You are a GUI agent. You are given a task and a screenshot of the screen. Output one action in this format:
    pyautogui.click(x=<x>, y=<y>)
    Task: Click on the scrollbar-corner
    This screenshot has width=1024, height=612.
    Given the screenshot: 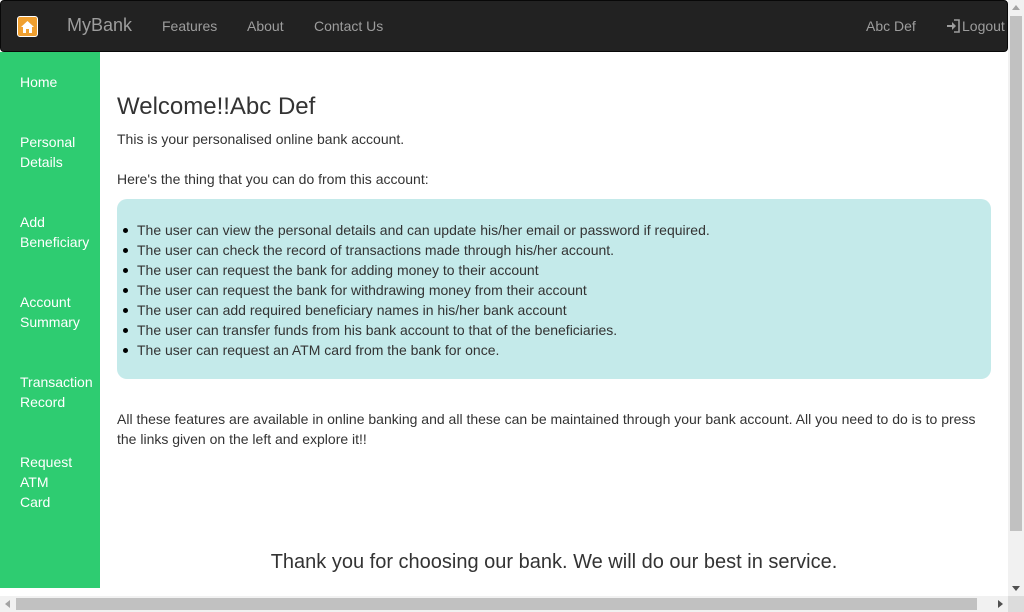 What is the action you would take?
    pyautogui.click(x=1016, y=604)
    